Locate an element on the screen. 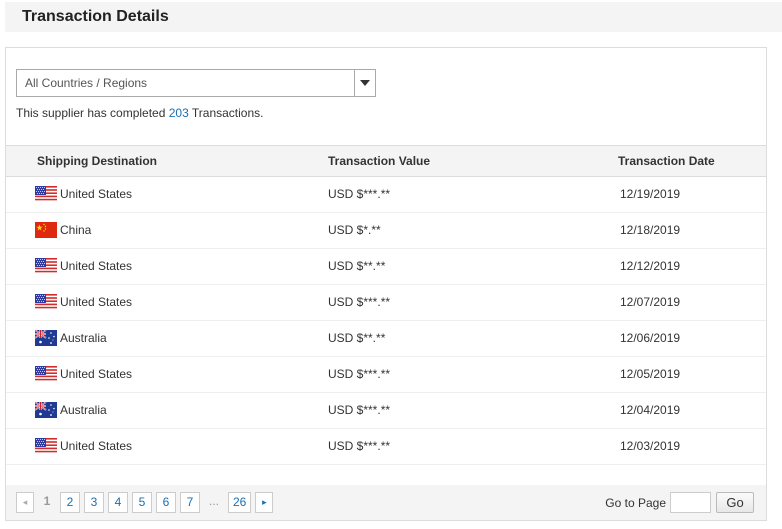 The width and height of the screenshot is (782, 529). date-cell: 12/19/2019 is located at coordinates (650, 194).